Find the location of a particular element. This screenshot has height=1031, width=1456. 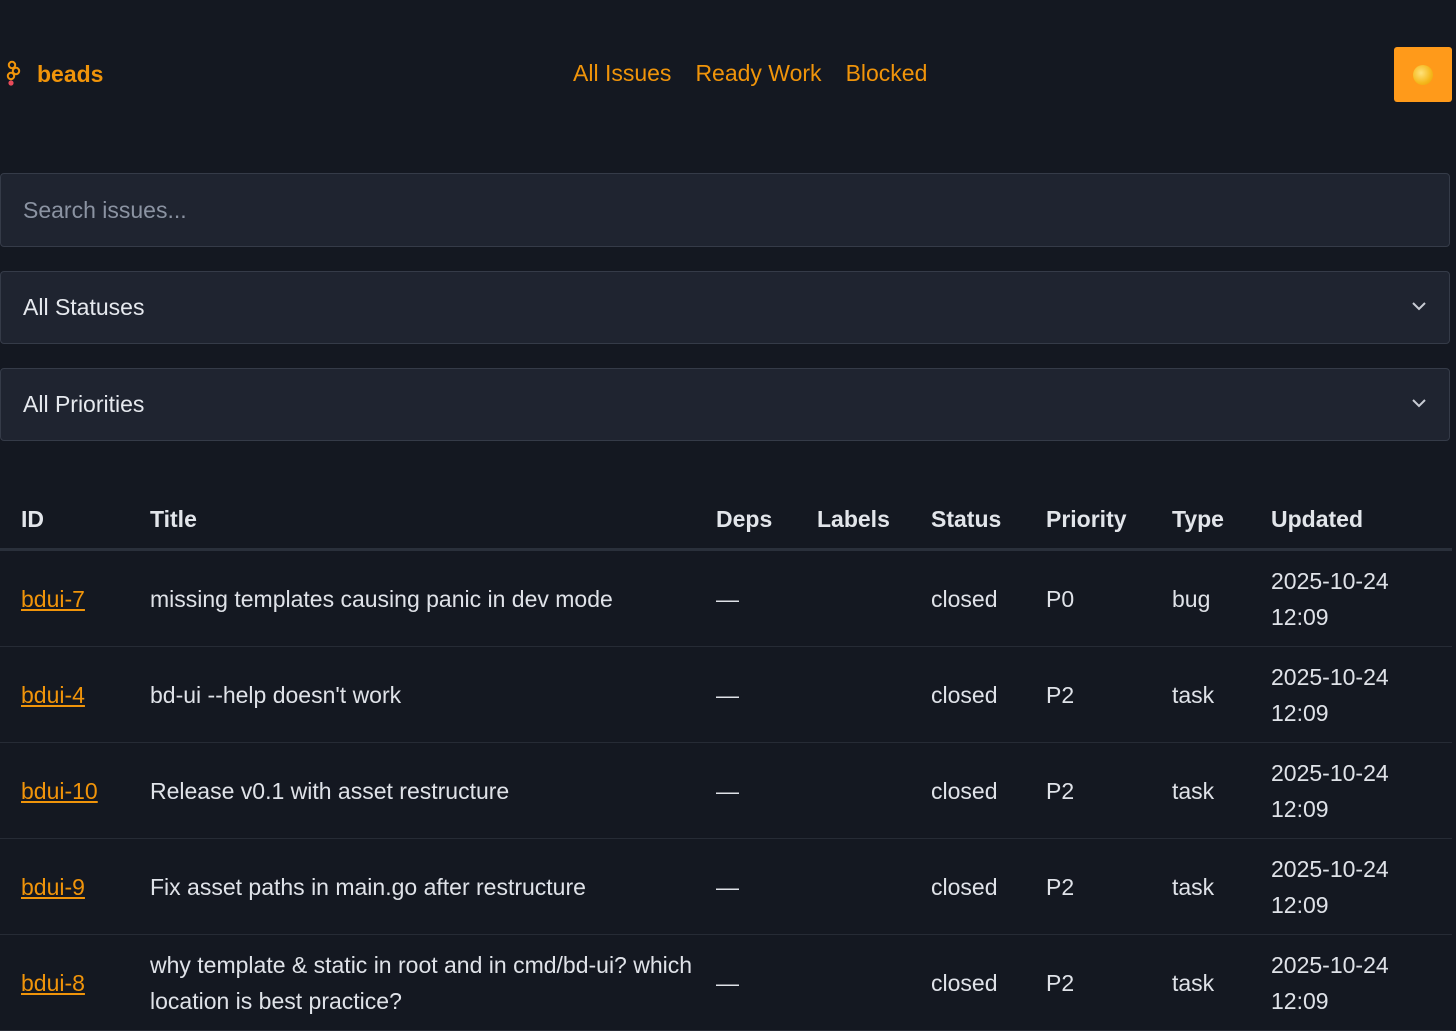

status-filter-select: All Statuses is located at coordinates (725, 307).